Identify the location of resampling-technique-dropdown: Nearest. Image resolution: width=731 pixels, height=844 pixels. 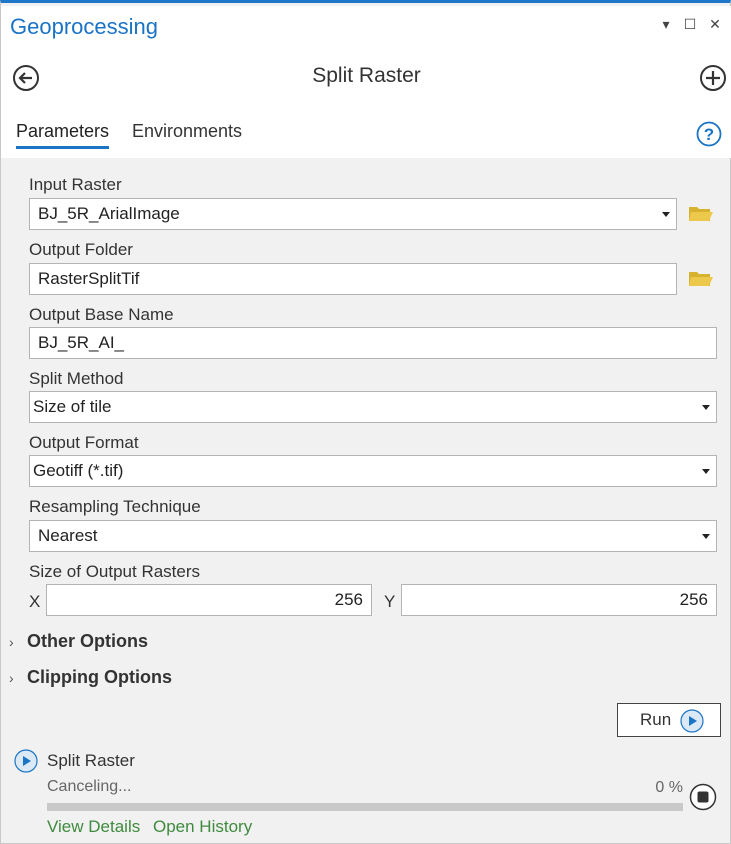
(373, 536).